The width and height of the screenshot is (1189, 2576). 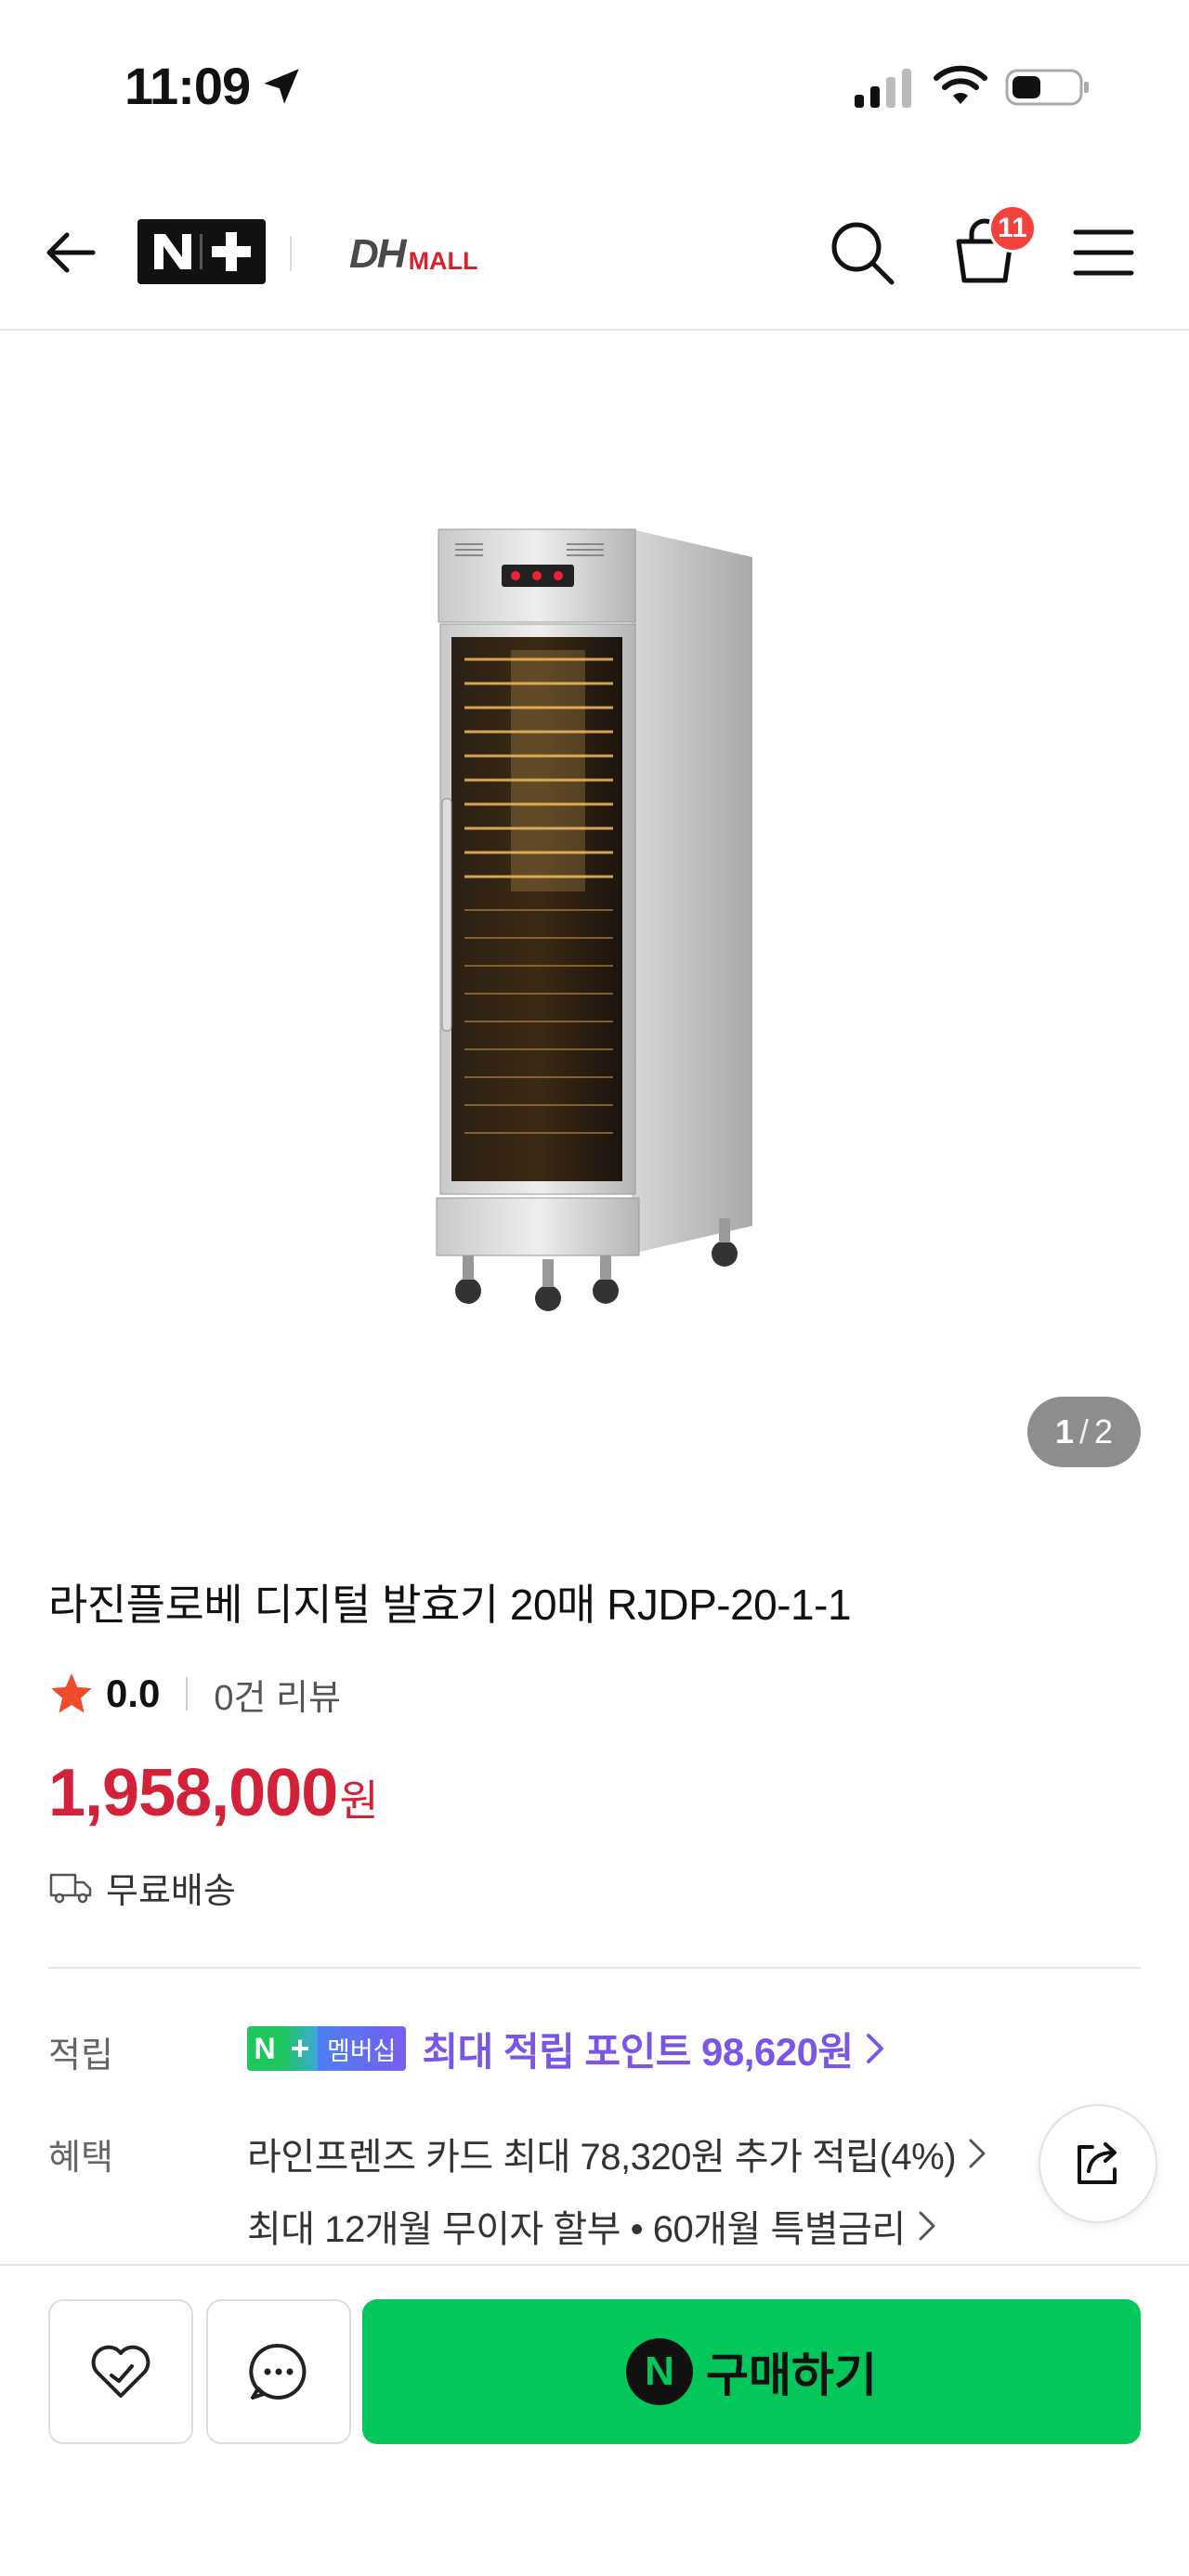 What do you see at coordinates (594, 1968) in the screenshot?
I see `section-divider` at bounding box center [594, 1968].